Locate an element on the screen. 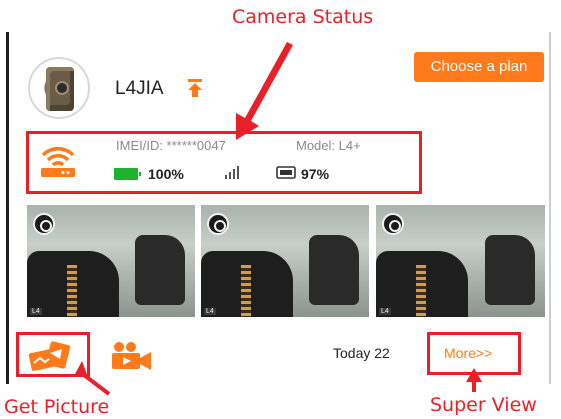 The image size is (561, 419). battery-level: 100% is located at coordinates (166, 174).